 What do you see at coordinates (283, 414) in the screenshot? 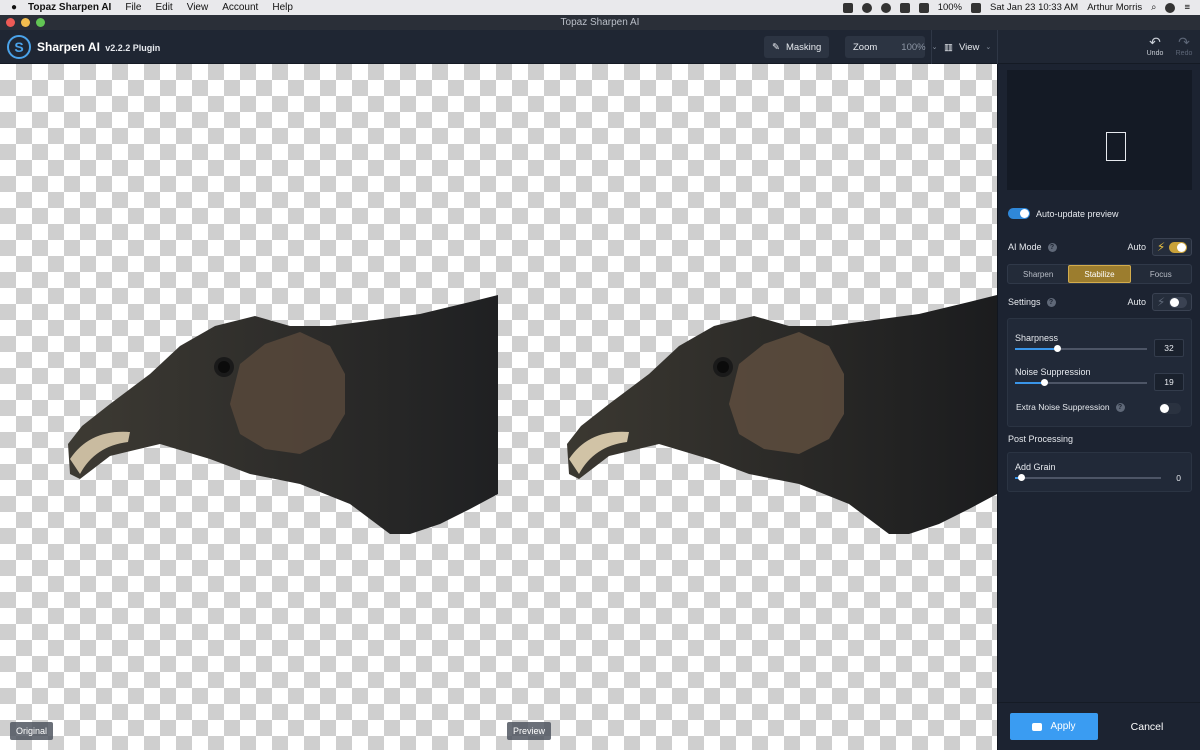
I see `vulture-image-original` at bounding box center [283, 414].